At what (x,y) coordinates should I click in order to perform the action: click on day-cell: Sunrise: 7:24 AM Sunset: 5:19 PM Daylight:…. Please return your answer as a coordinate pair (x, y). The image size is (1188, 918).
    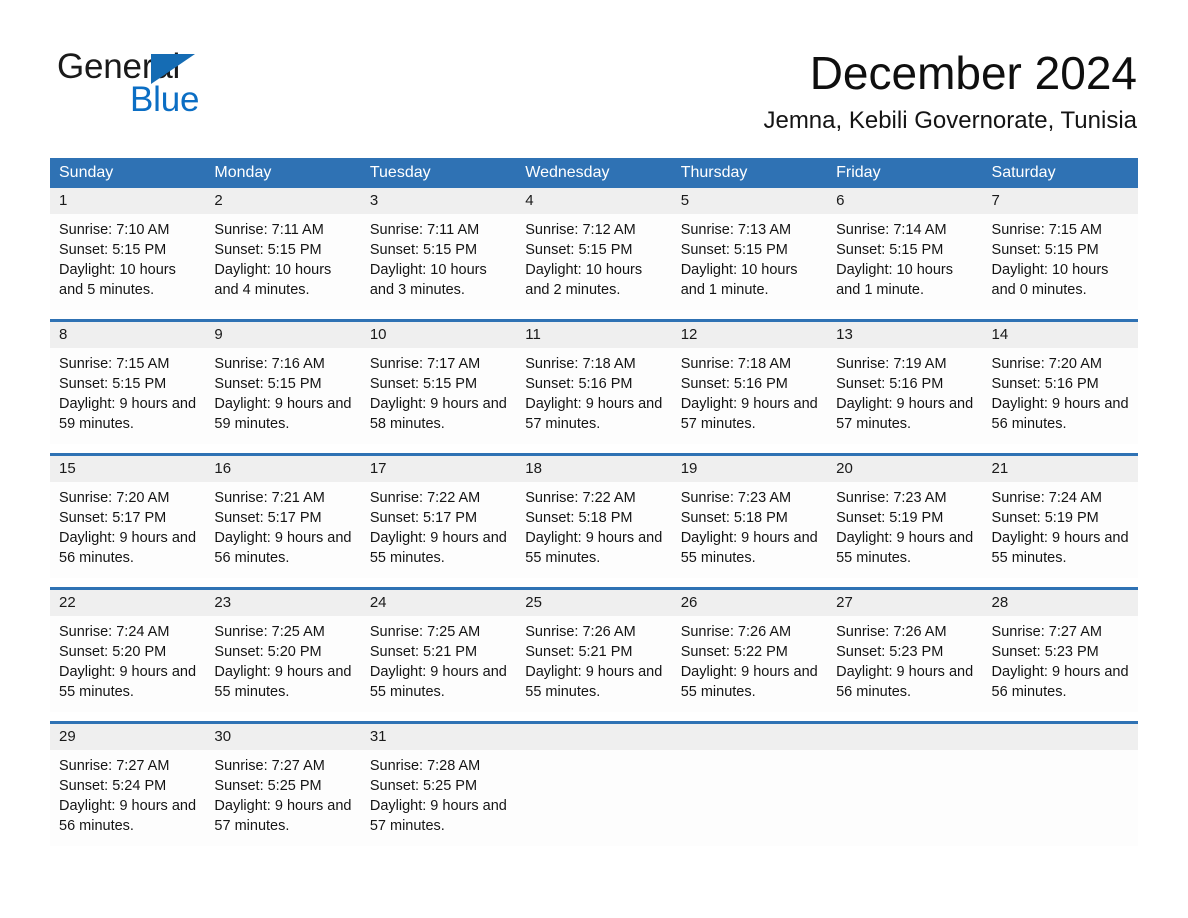
    Looking at the image, I should click on (1060, 530).